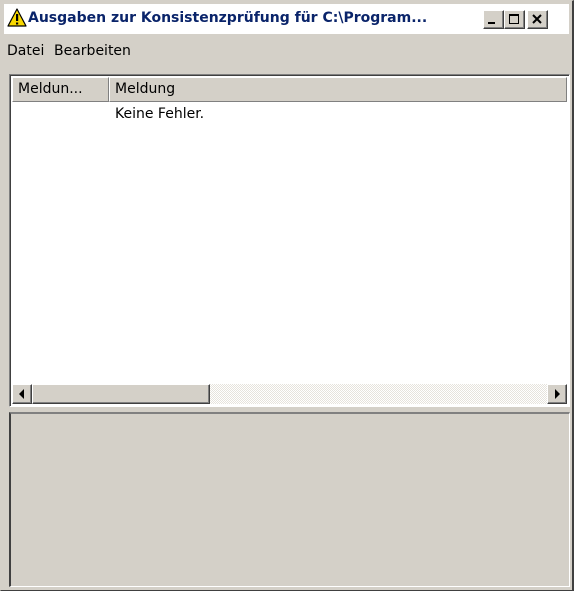  I want to click on close-icon, so click(537, 19).